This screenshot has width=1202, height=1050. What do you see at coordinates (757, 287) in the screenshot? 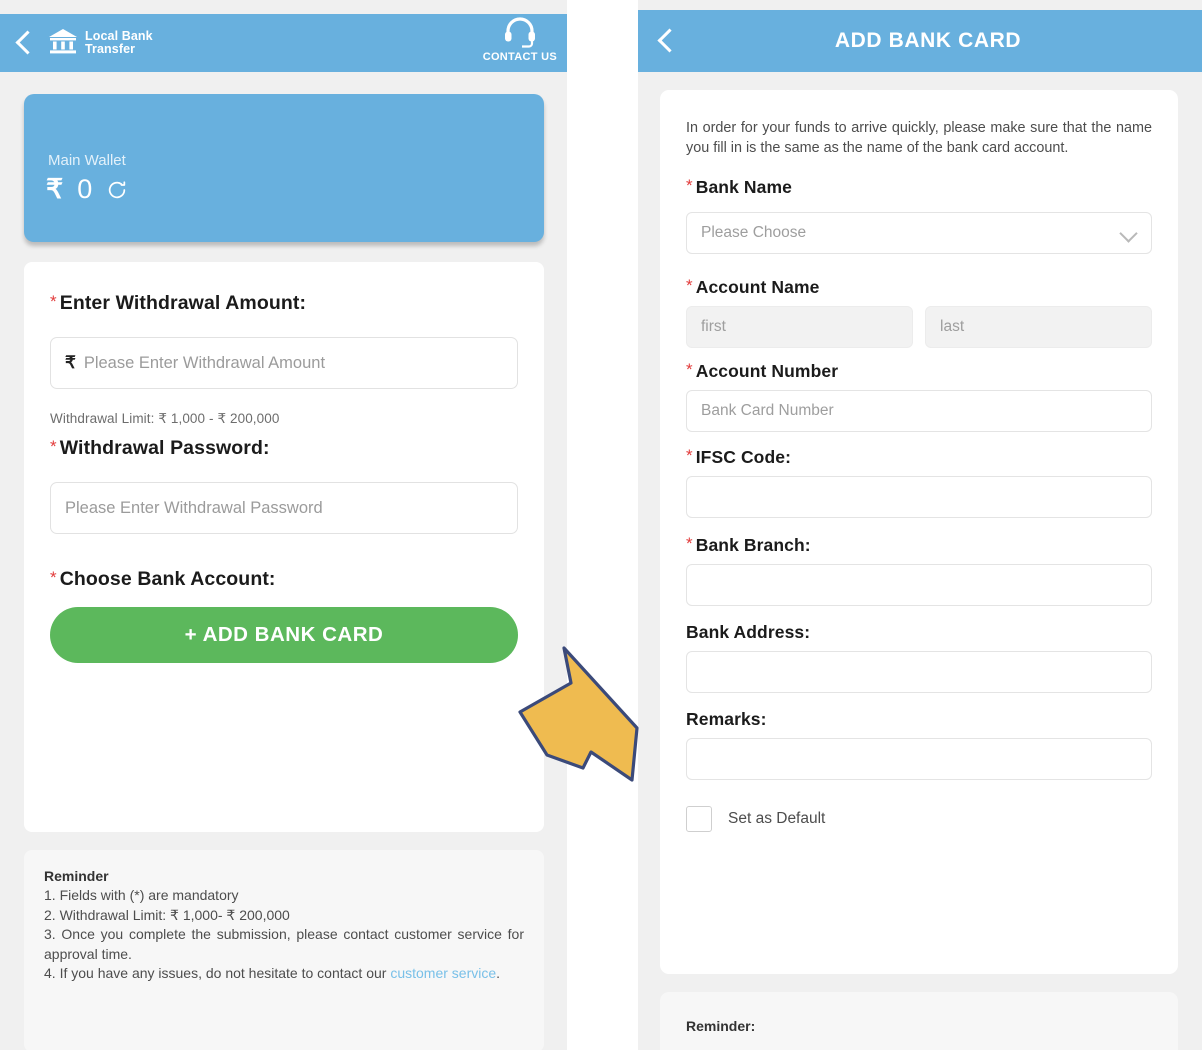
I see `account-name-label-text: Account Name` at bounding box center [757, 287].